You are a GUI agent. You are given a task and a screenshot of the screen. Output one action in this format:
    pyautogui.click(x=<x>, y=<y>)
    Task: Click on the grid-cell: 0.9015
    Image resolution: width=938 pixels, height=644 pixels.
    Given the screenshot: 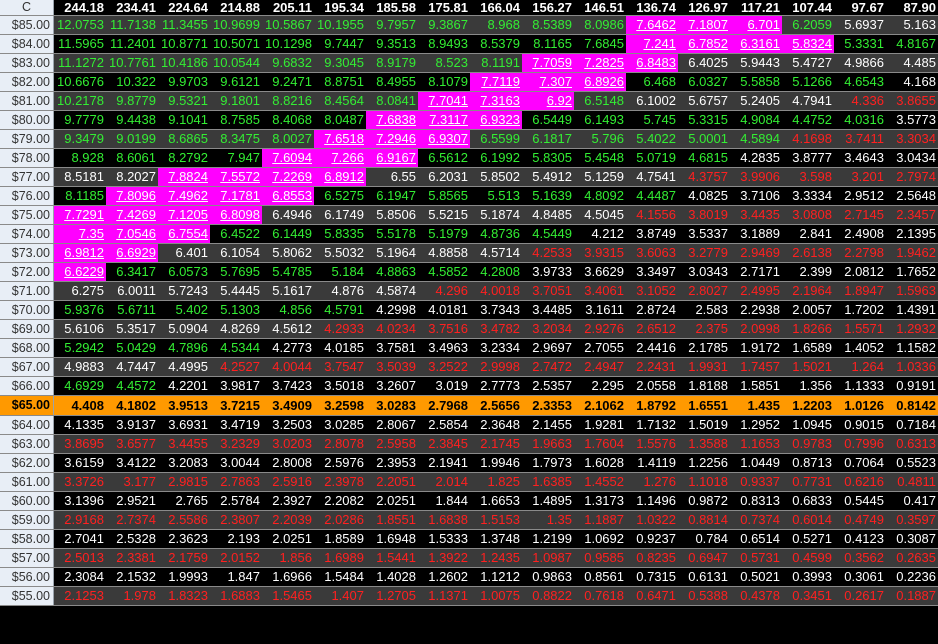 What is the action you would take?
    pyautogui.click(x=860, y=425)
    